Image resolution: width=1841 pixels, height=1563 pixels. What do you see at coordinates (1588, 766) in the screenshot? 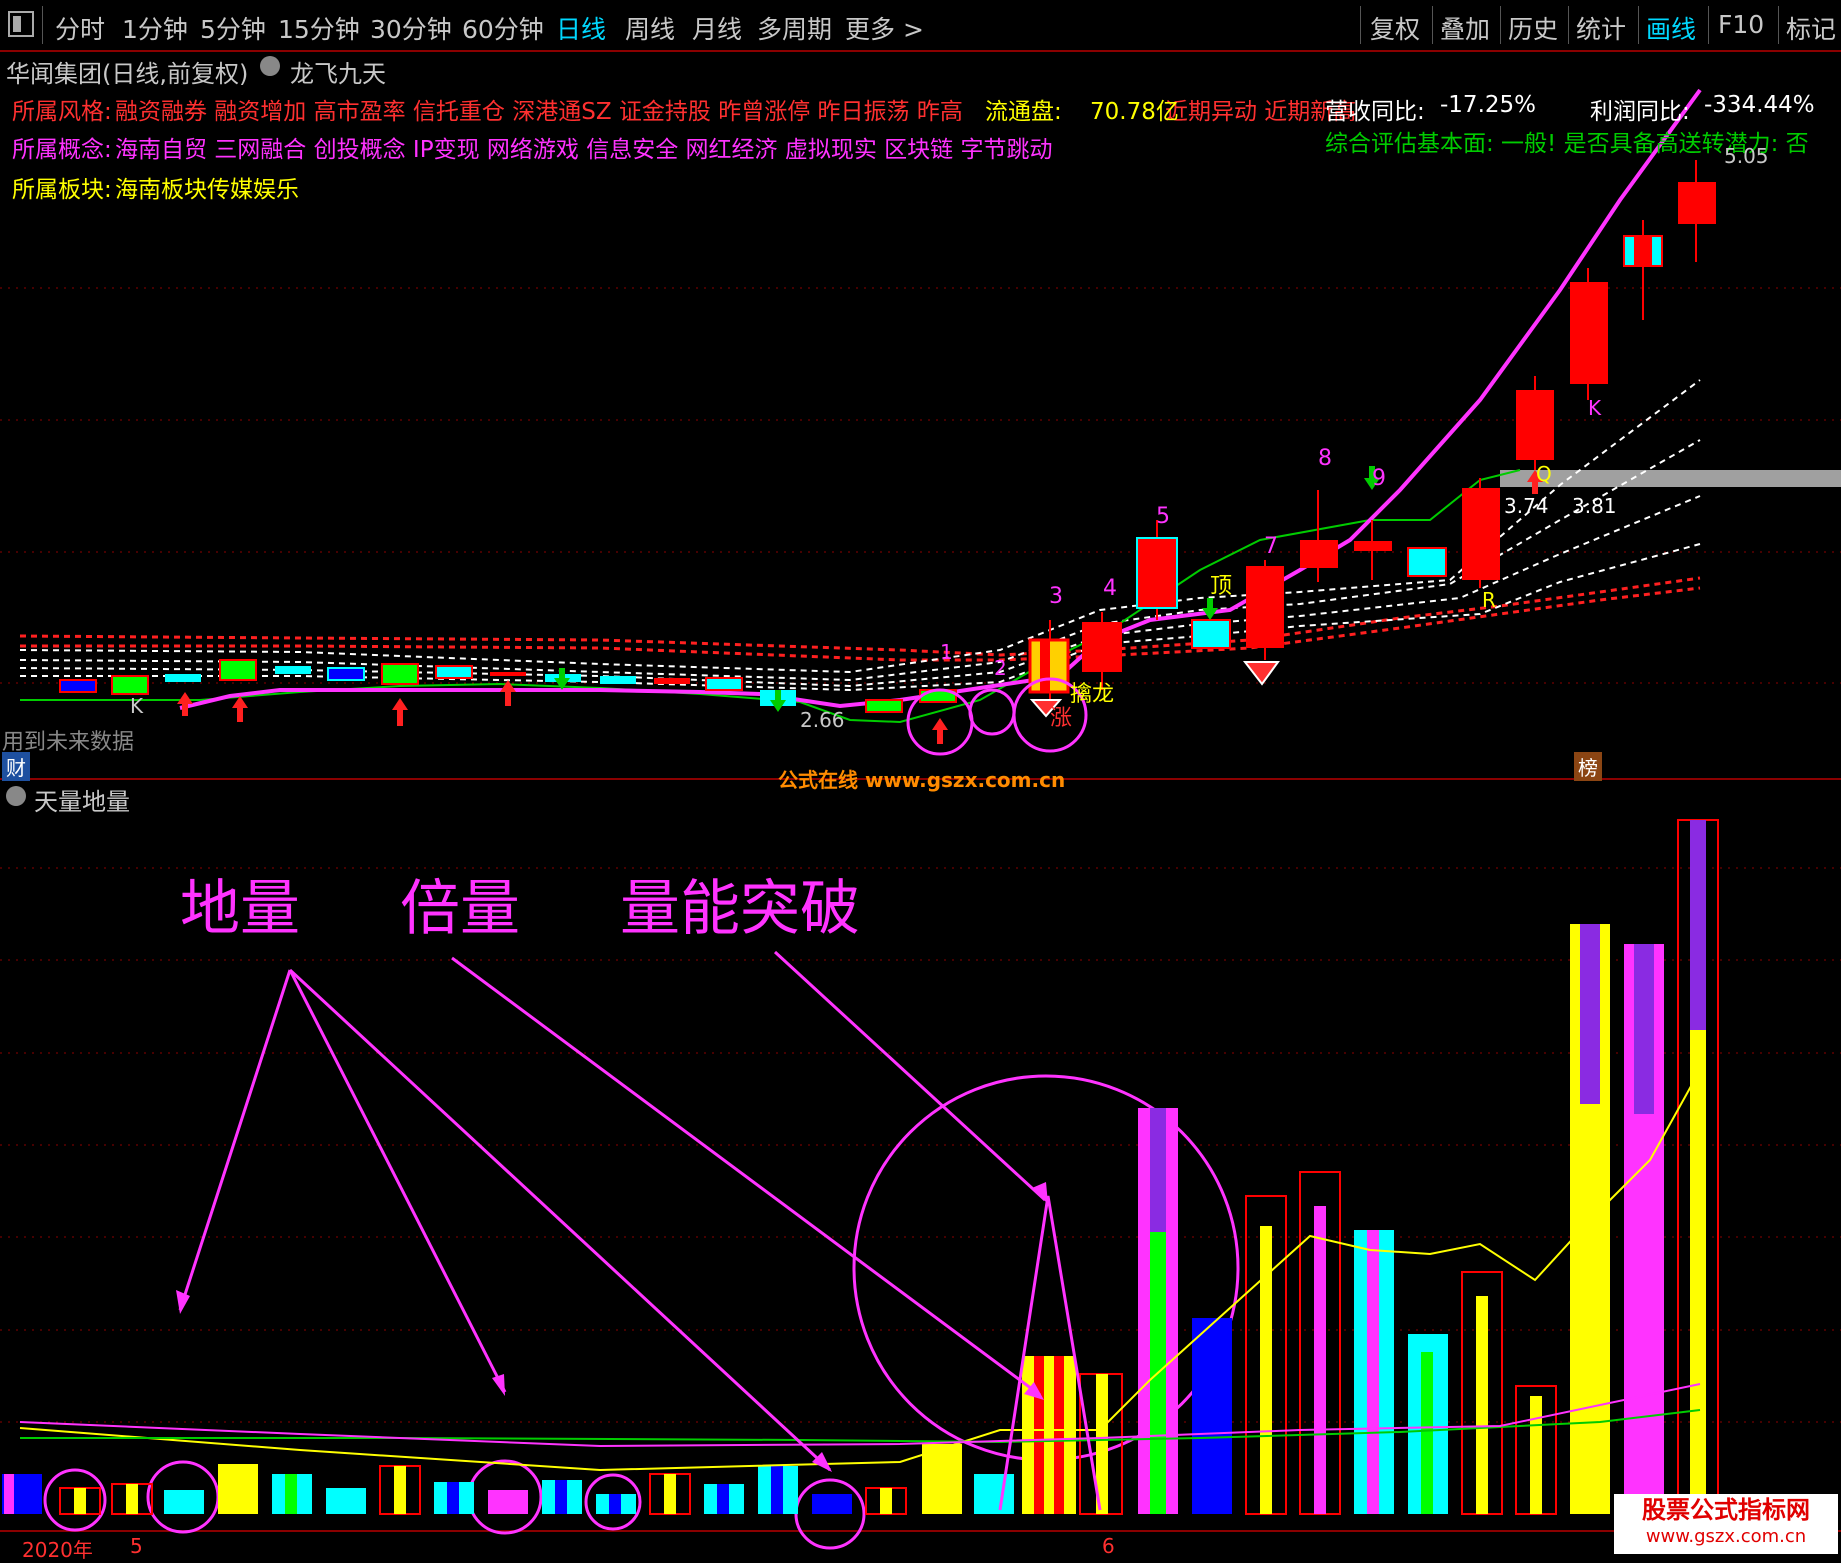
I see `ranking-badge: 榜` at bounding box center [1588, 766].